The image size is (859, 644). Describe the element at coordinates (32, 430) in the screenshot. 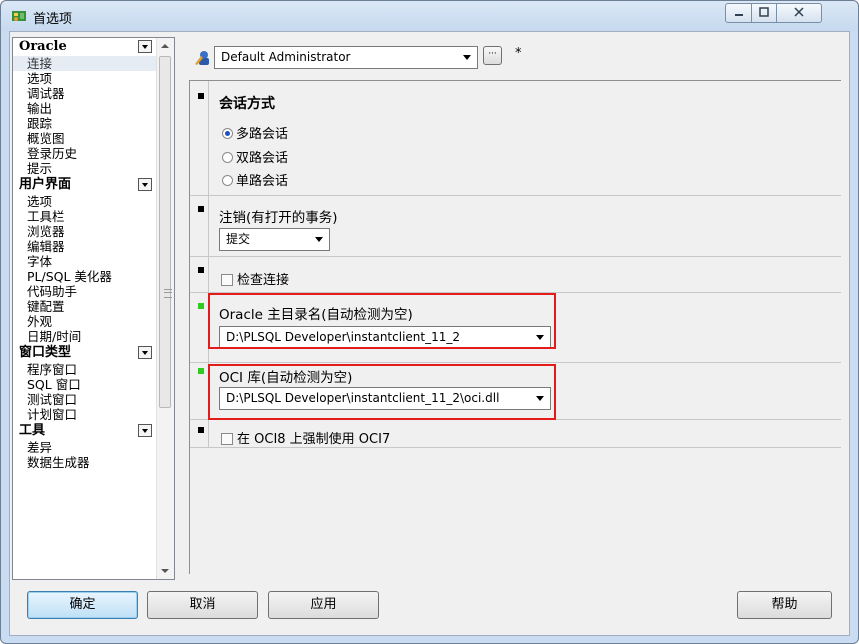

I see `tree-category-label: 工具` at that location.